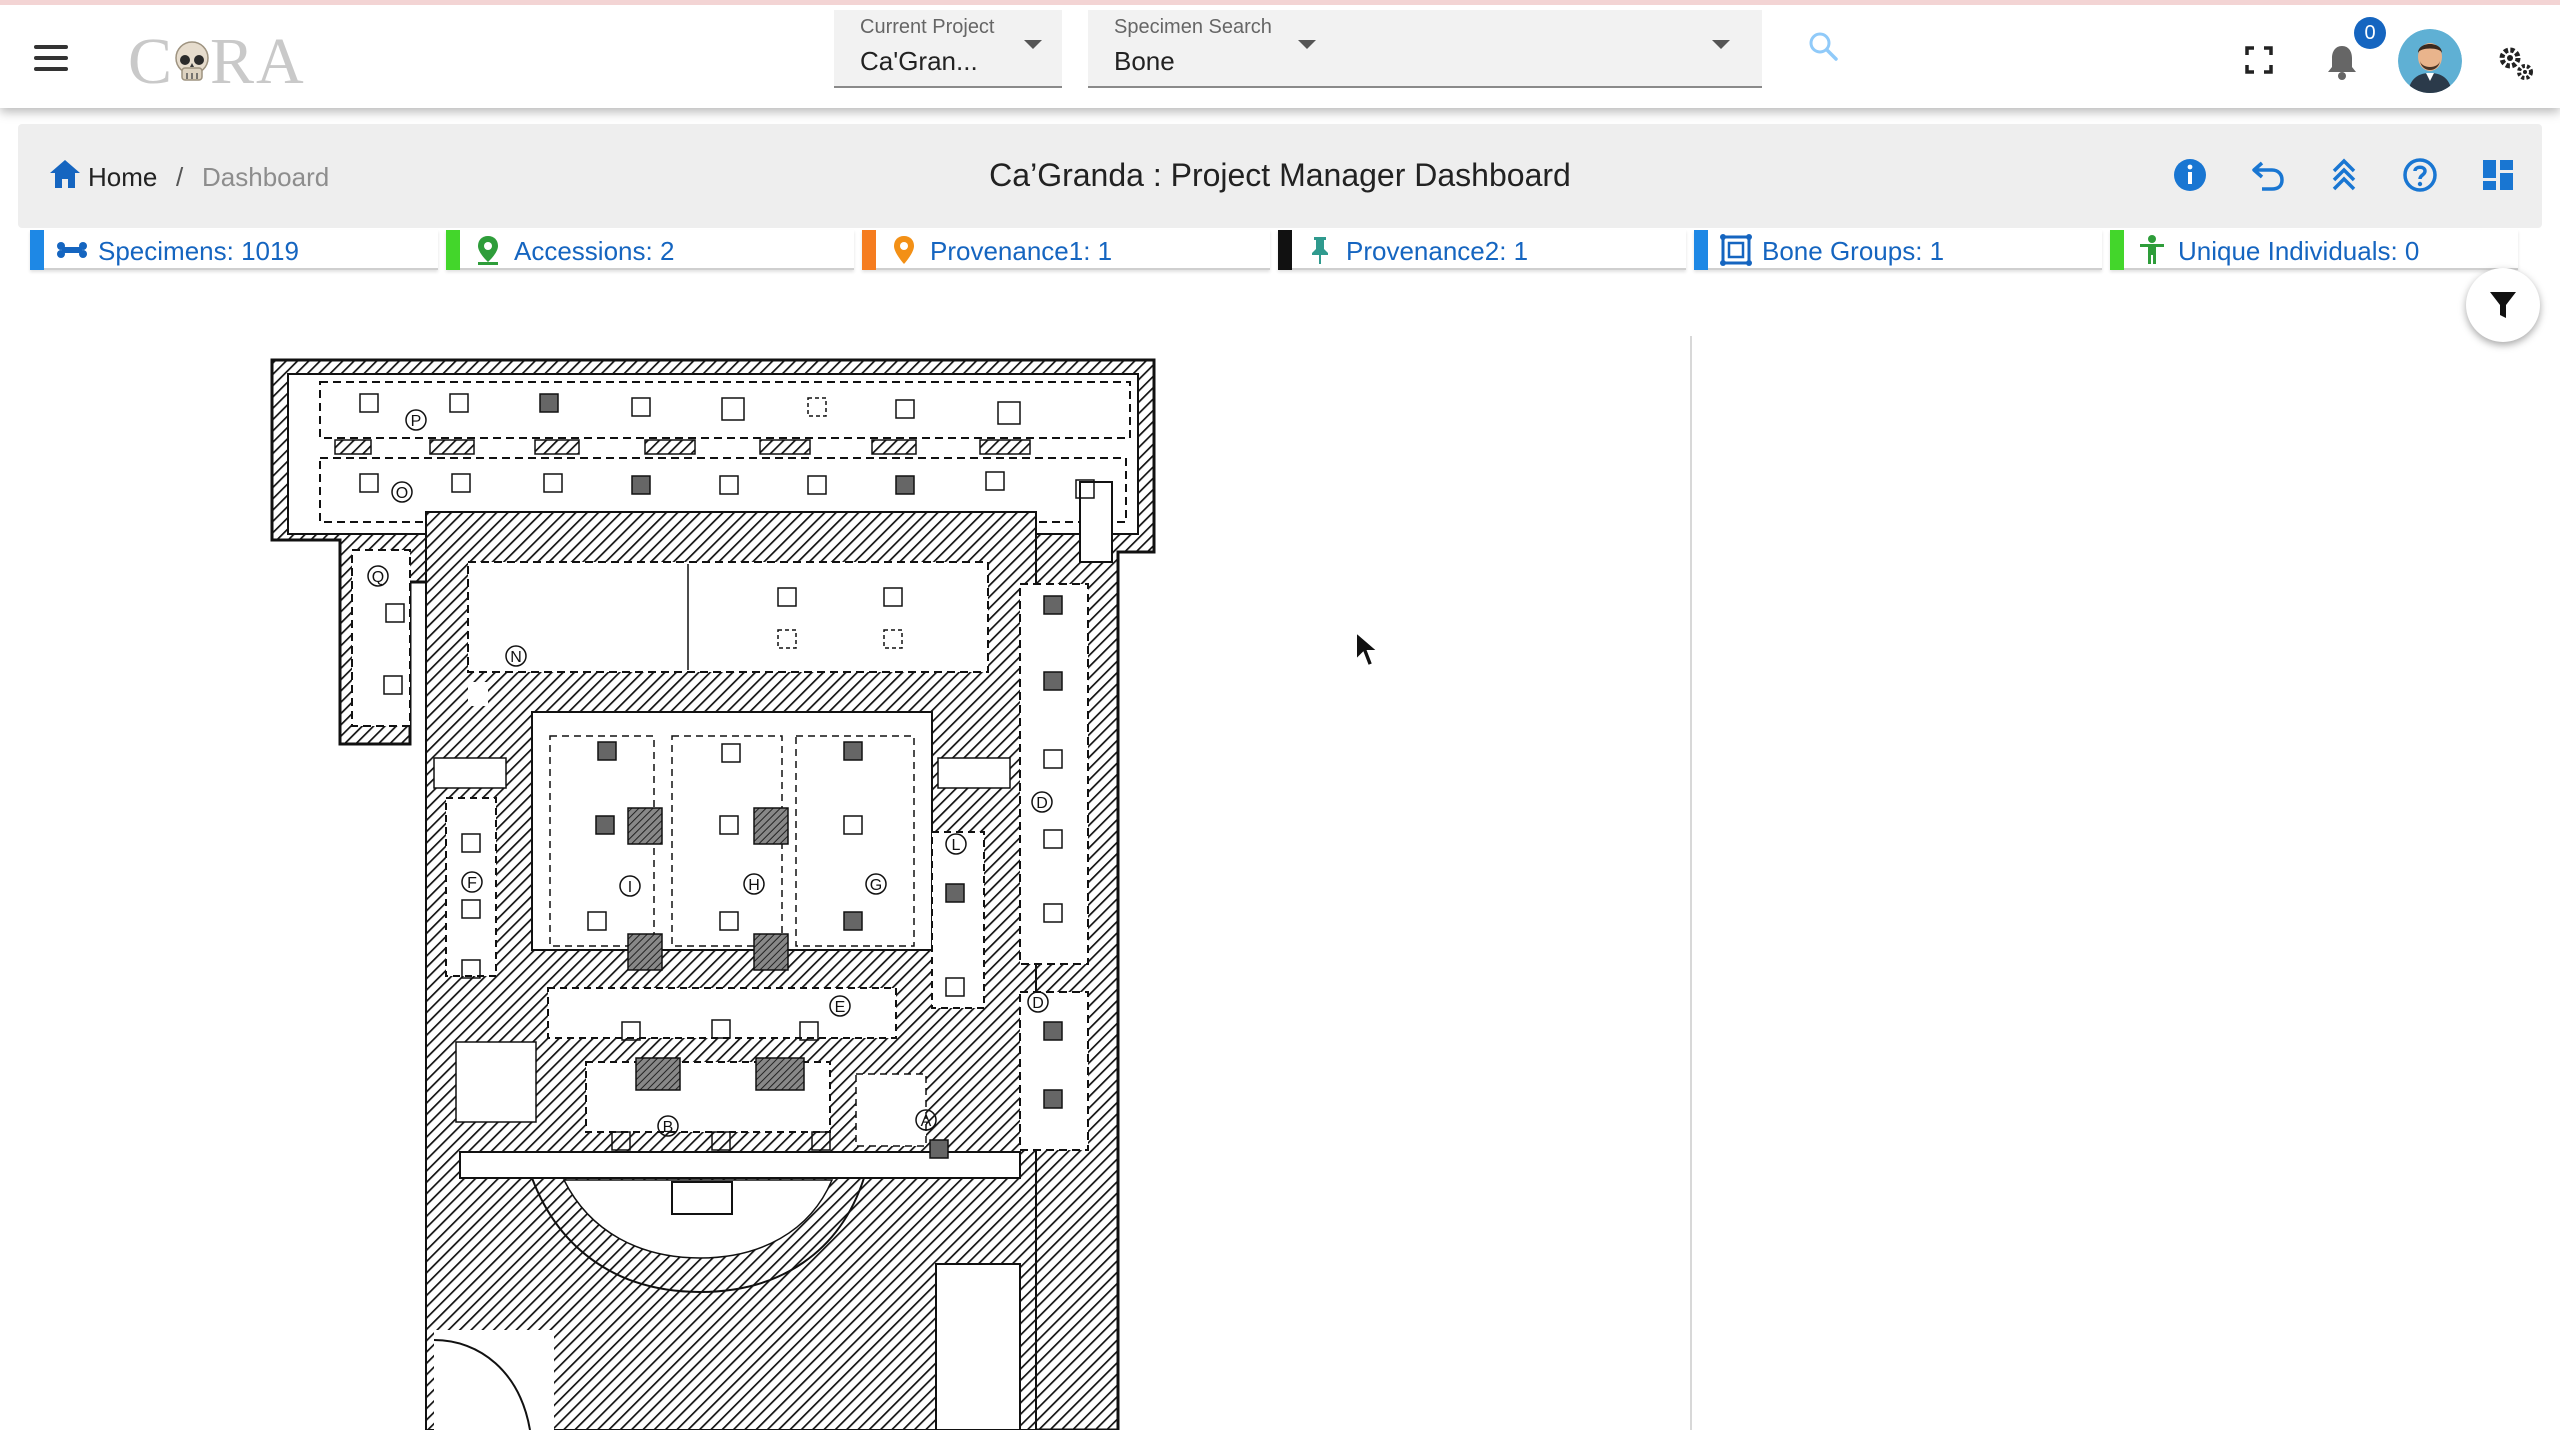 The height and width of the screenshot is (1430, 2560). Describe the element at coordinates (258, 61) in the screenshot. I see `logo-text-right: RA` at that location.